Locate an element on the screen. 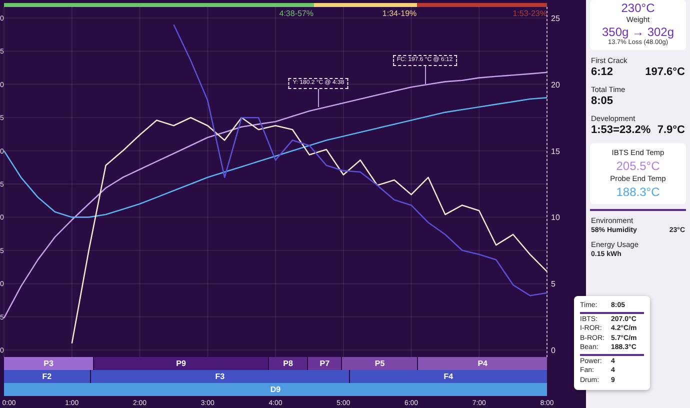 Image resolution: width=690 pixels, height=408 pixels. timeline-segment: P4 is located at coordinates (482, 363).